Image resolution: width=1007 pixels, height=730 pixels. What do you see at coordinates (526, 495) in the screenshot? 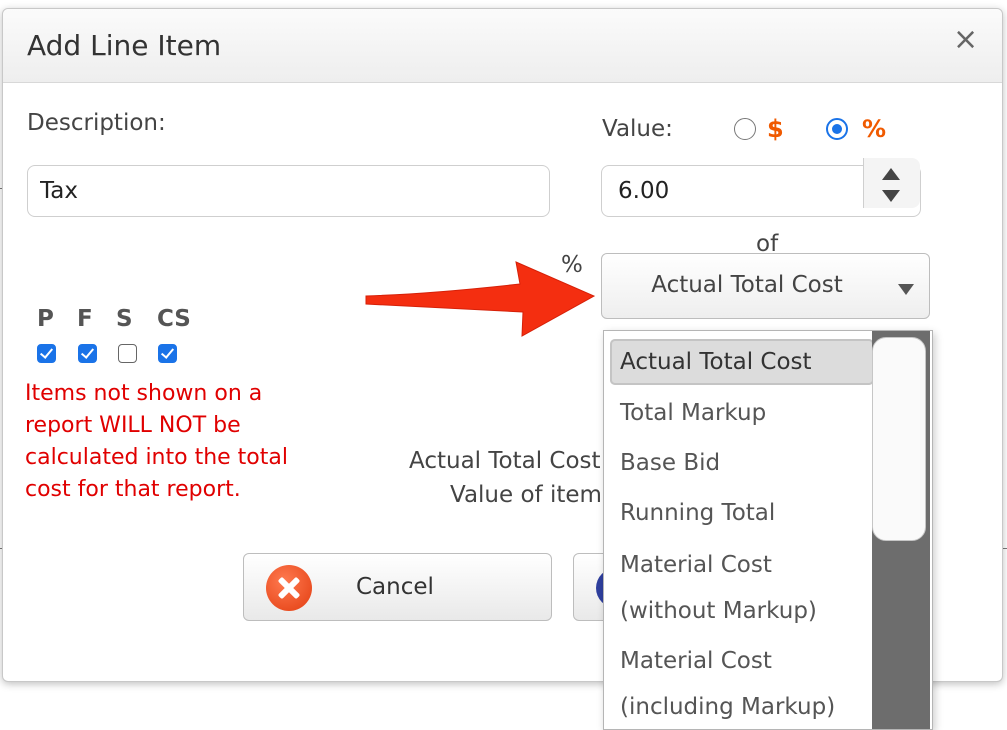
I see `summary-line-2: Value of item` at bounding box center [526, 495].